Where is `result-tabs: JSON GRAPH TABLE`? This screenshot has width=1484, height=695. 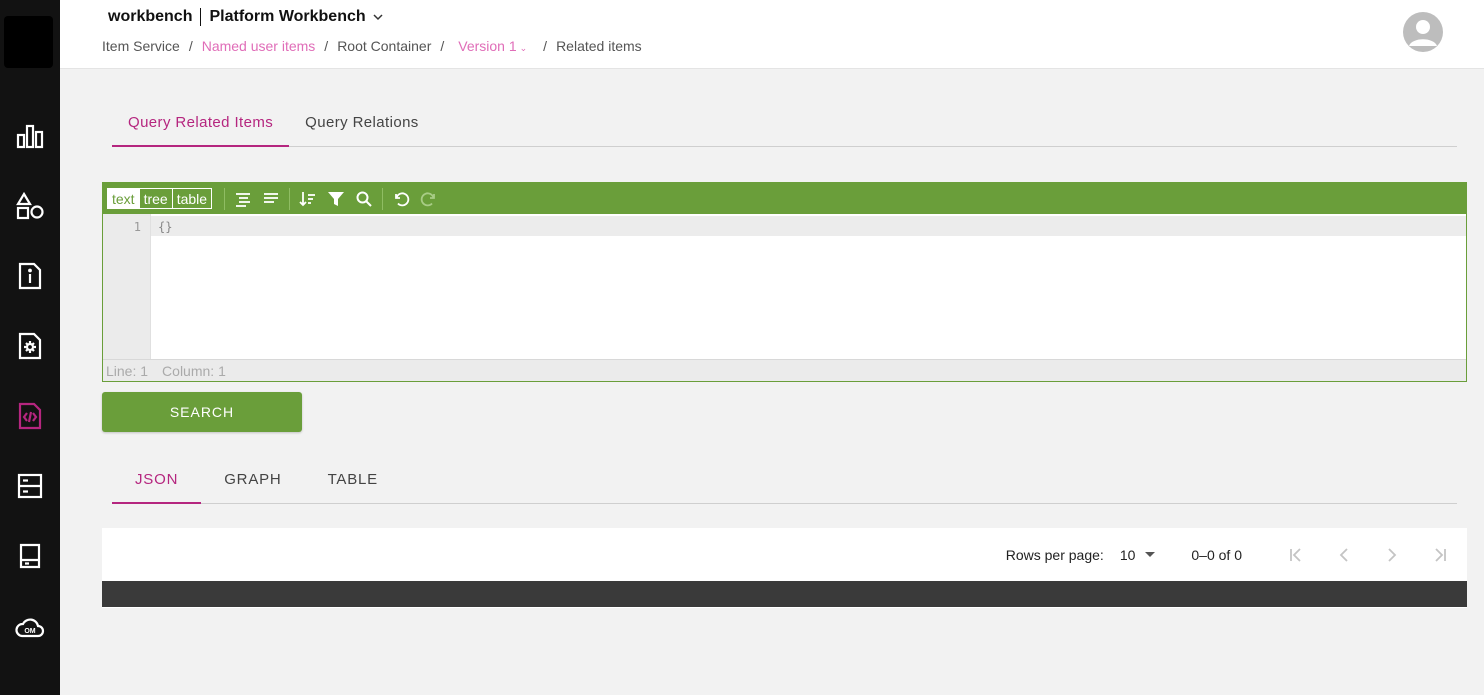
result-tabs: JSON GRAPH TABLE is located at coordinates (784, 480).